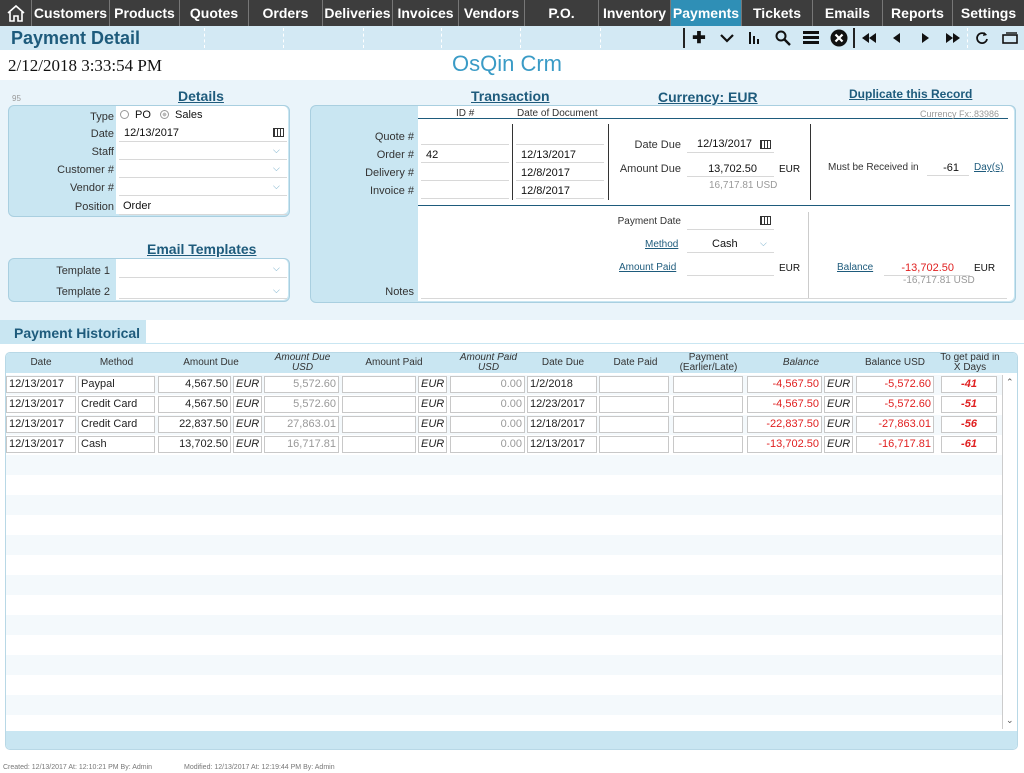  I want to click on nav-tab-quotes: Quotes, so click(214, 13).